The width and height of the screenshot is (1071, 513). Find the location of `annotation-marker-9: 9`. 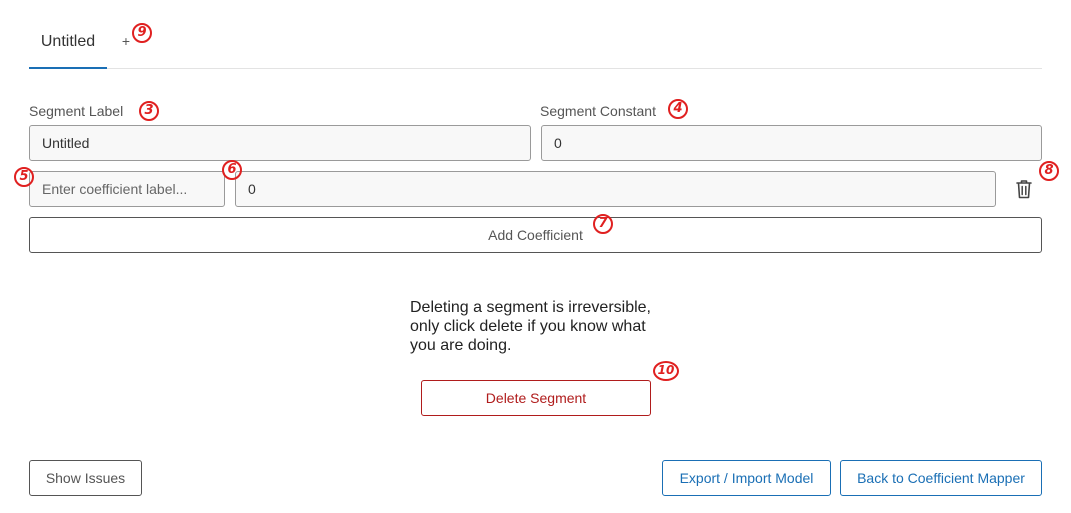

annotation-marker-9: 9 is located at coordinates (142, 33).